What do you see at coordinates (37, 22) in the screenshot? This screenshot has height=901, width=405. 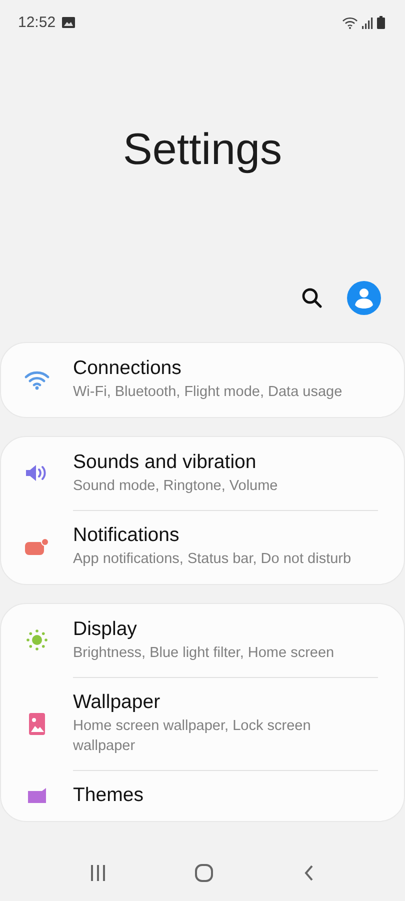 I see `status-time: 12:52` at bounding box center [37, 22].